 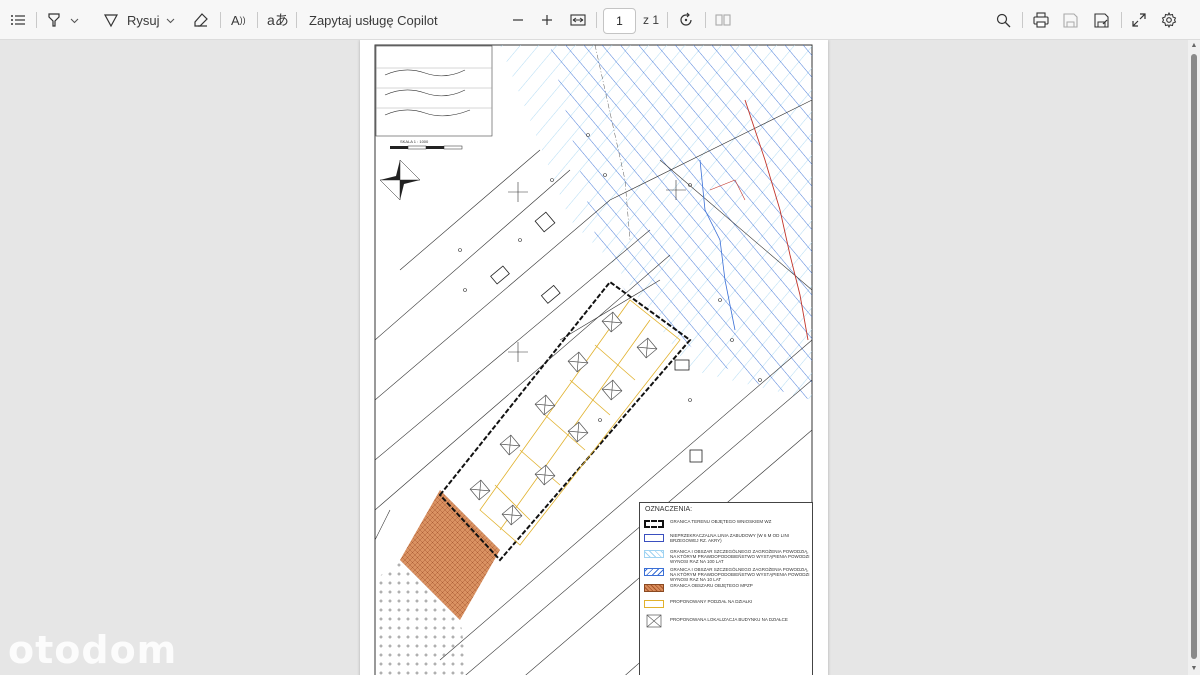 I want to click on legend-swatch-parcels, so click(x=654, y=604).